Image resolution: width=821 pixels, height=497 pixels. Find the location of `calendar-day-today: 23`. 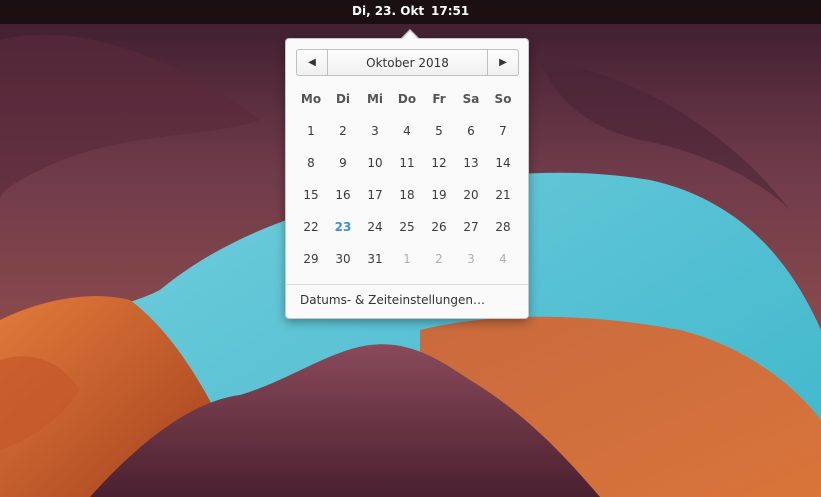

calendar-day-today: 23 is located at coordinates (343, 227).